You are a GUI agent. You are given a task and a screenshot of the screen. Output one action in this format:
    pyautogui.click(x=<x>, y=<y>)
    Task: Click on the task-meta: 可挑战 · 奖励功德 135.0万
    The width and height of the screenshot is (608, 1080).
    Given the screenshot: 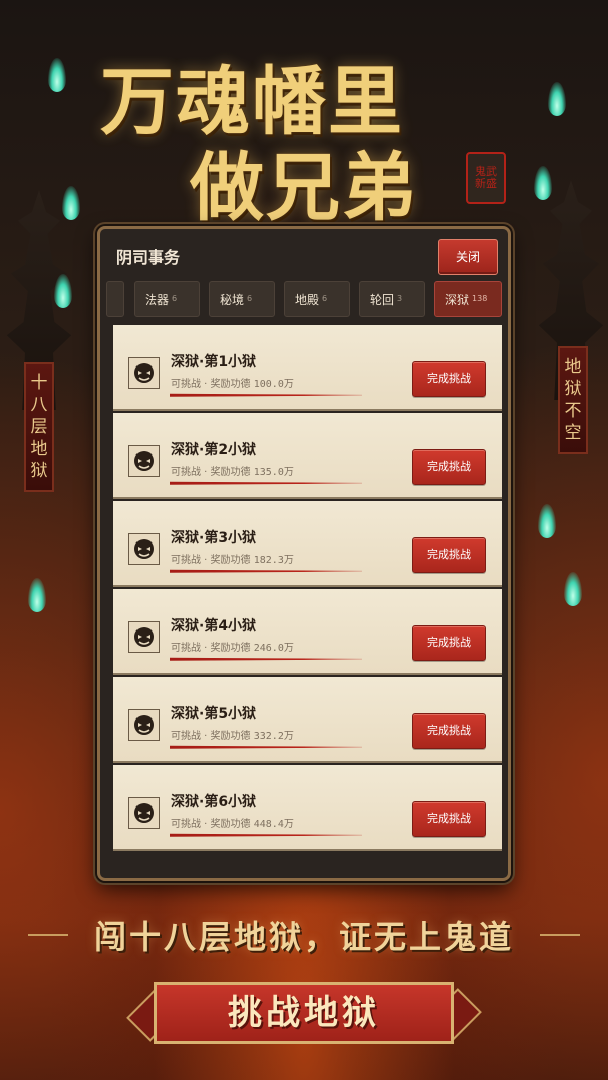 What is the action you would take?
    pyautogui.click(x=232, y=472)
    